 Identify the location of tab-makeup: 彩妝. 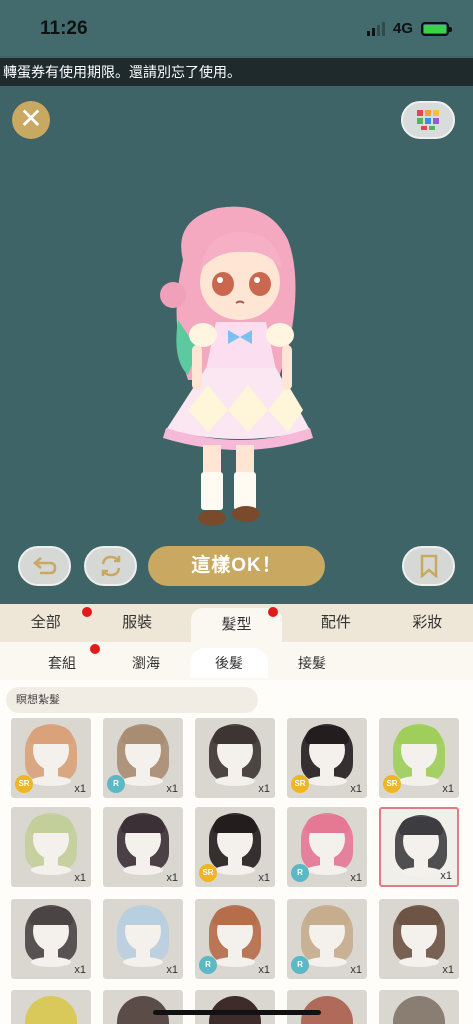
(427, 623).